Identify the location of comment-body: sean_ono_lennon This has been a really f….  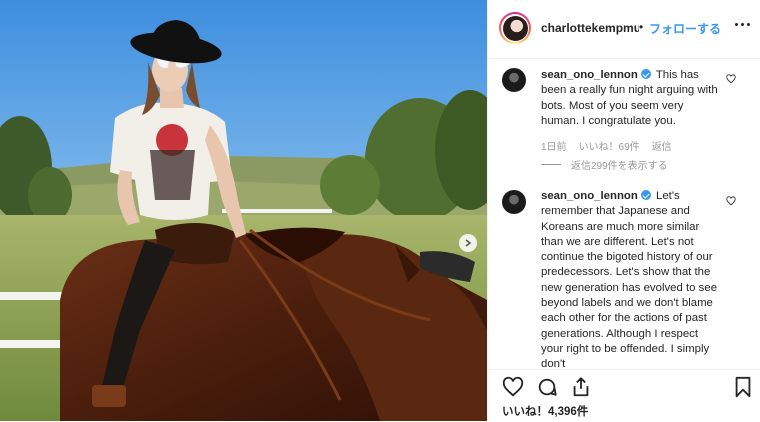
(630, 98).